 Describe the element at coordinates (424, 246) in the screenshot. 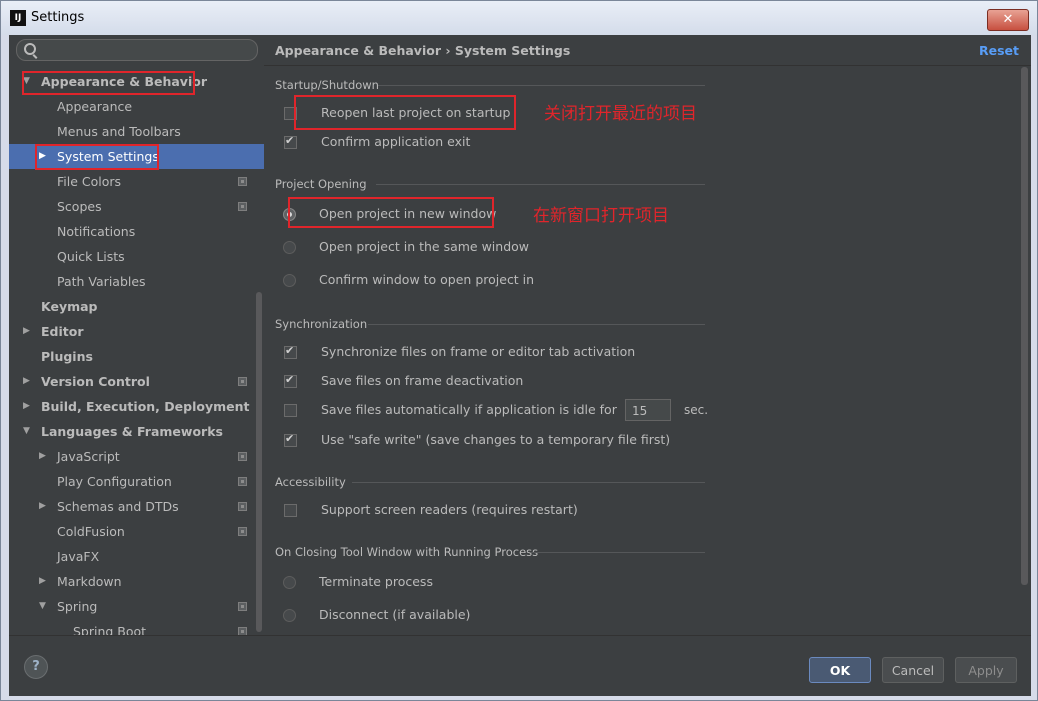

I see `radio-label: Open project in the same window` at that location.